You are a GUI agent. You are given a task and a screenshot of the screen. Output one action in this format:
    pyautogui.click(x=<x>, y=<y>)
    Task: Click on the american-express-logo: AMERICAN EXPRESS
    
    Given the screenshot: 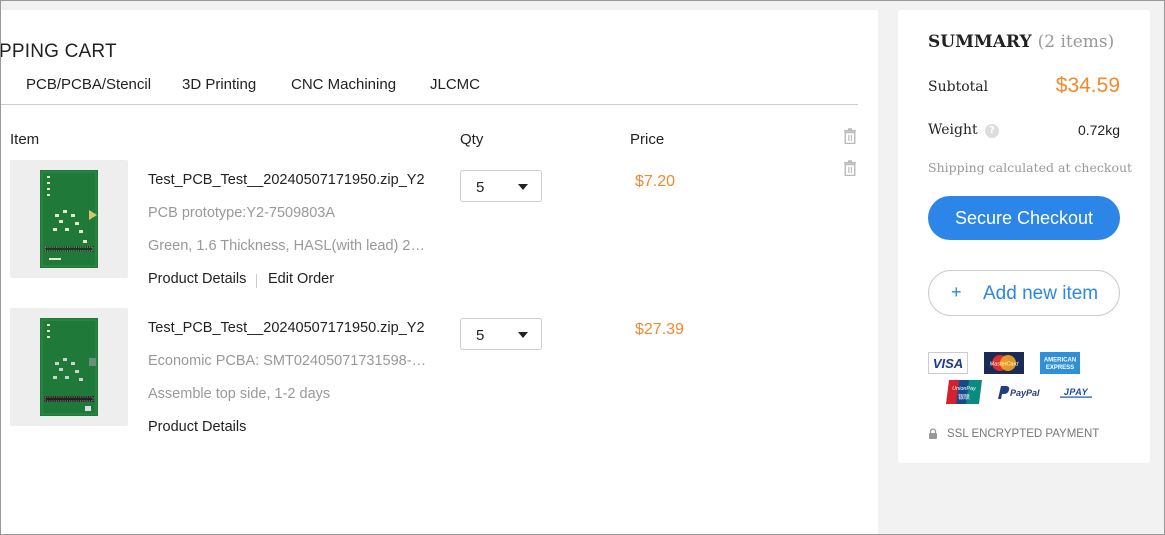 What is the action you would take?
    pyautogui.click(x=1060, y=363)
    